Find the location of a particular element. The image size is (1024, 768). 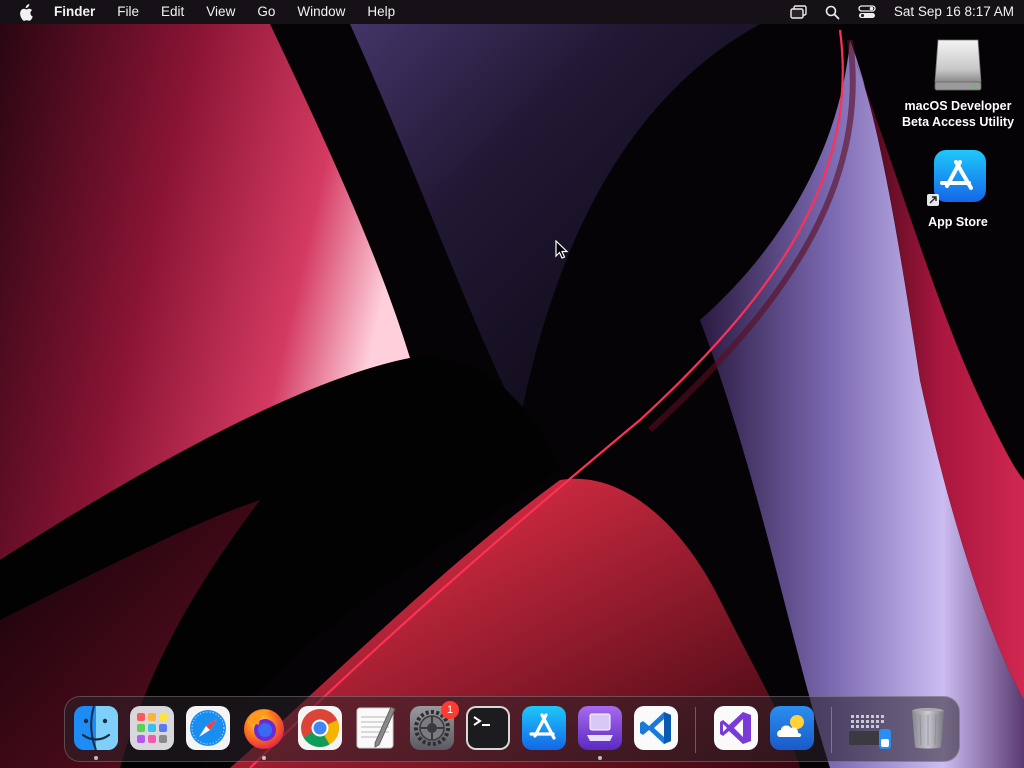

dock-textedit is located at coordinates (376, 728).